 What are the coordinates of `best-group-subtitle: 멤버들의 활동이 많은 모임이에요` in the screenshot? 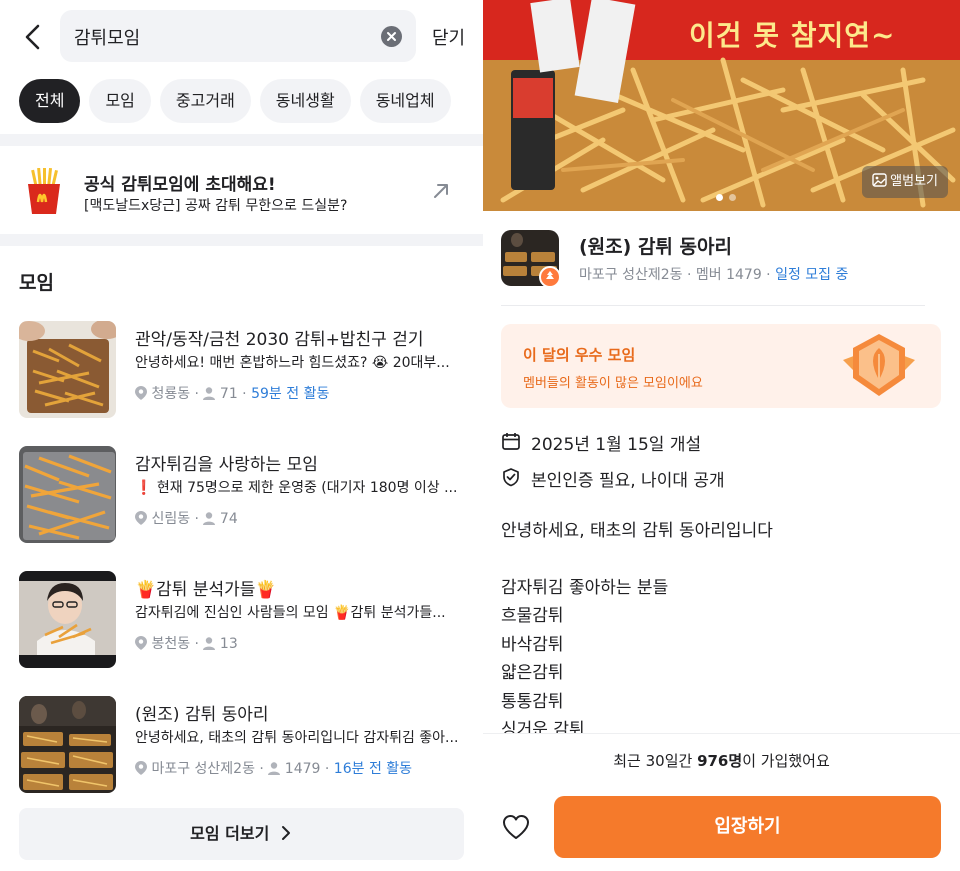 It's located at (613, 383).